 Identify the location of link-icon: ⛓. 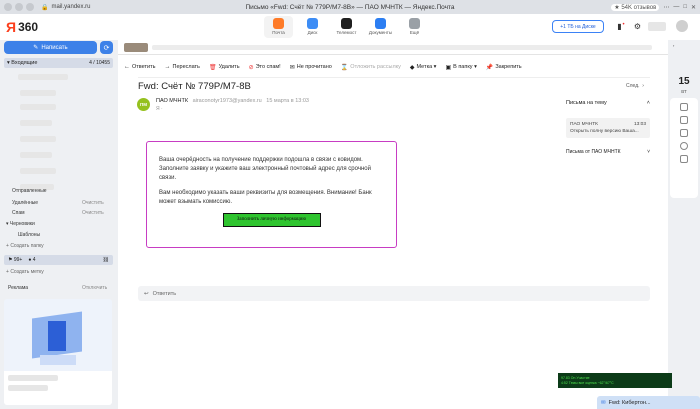
(106, 260).